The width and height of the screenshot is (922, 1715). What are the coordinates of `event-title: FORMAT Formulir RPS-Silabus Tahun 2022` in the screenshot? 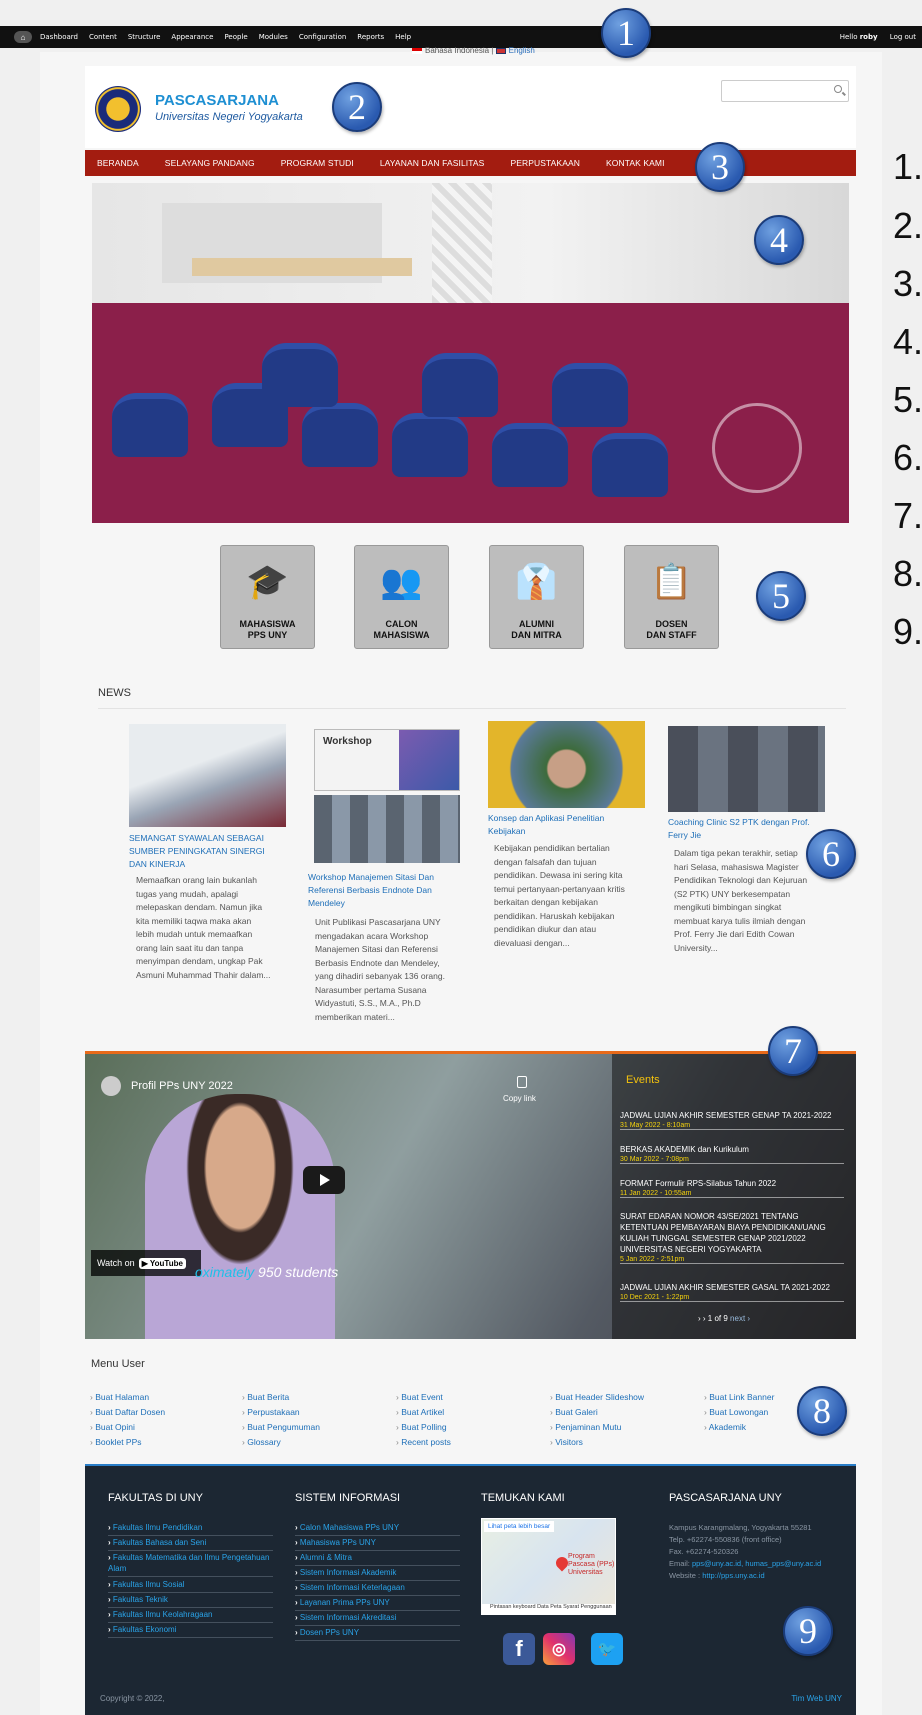 It's located at (732, 1183).